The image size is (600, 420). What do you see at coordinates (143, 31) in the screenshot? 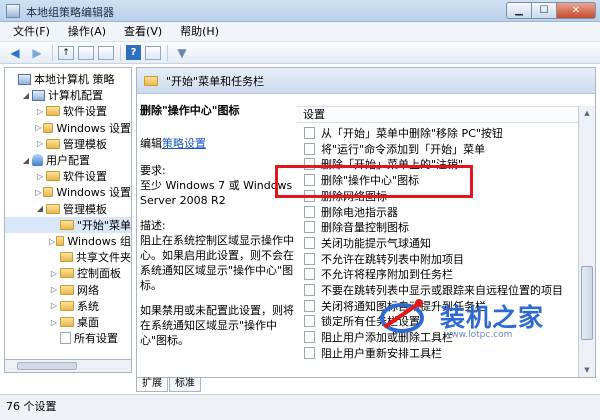
I see `menu-view: 查看(V)` at bounding box center [143, 31].